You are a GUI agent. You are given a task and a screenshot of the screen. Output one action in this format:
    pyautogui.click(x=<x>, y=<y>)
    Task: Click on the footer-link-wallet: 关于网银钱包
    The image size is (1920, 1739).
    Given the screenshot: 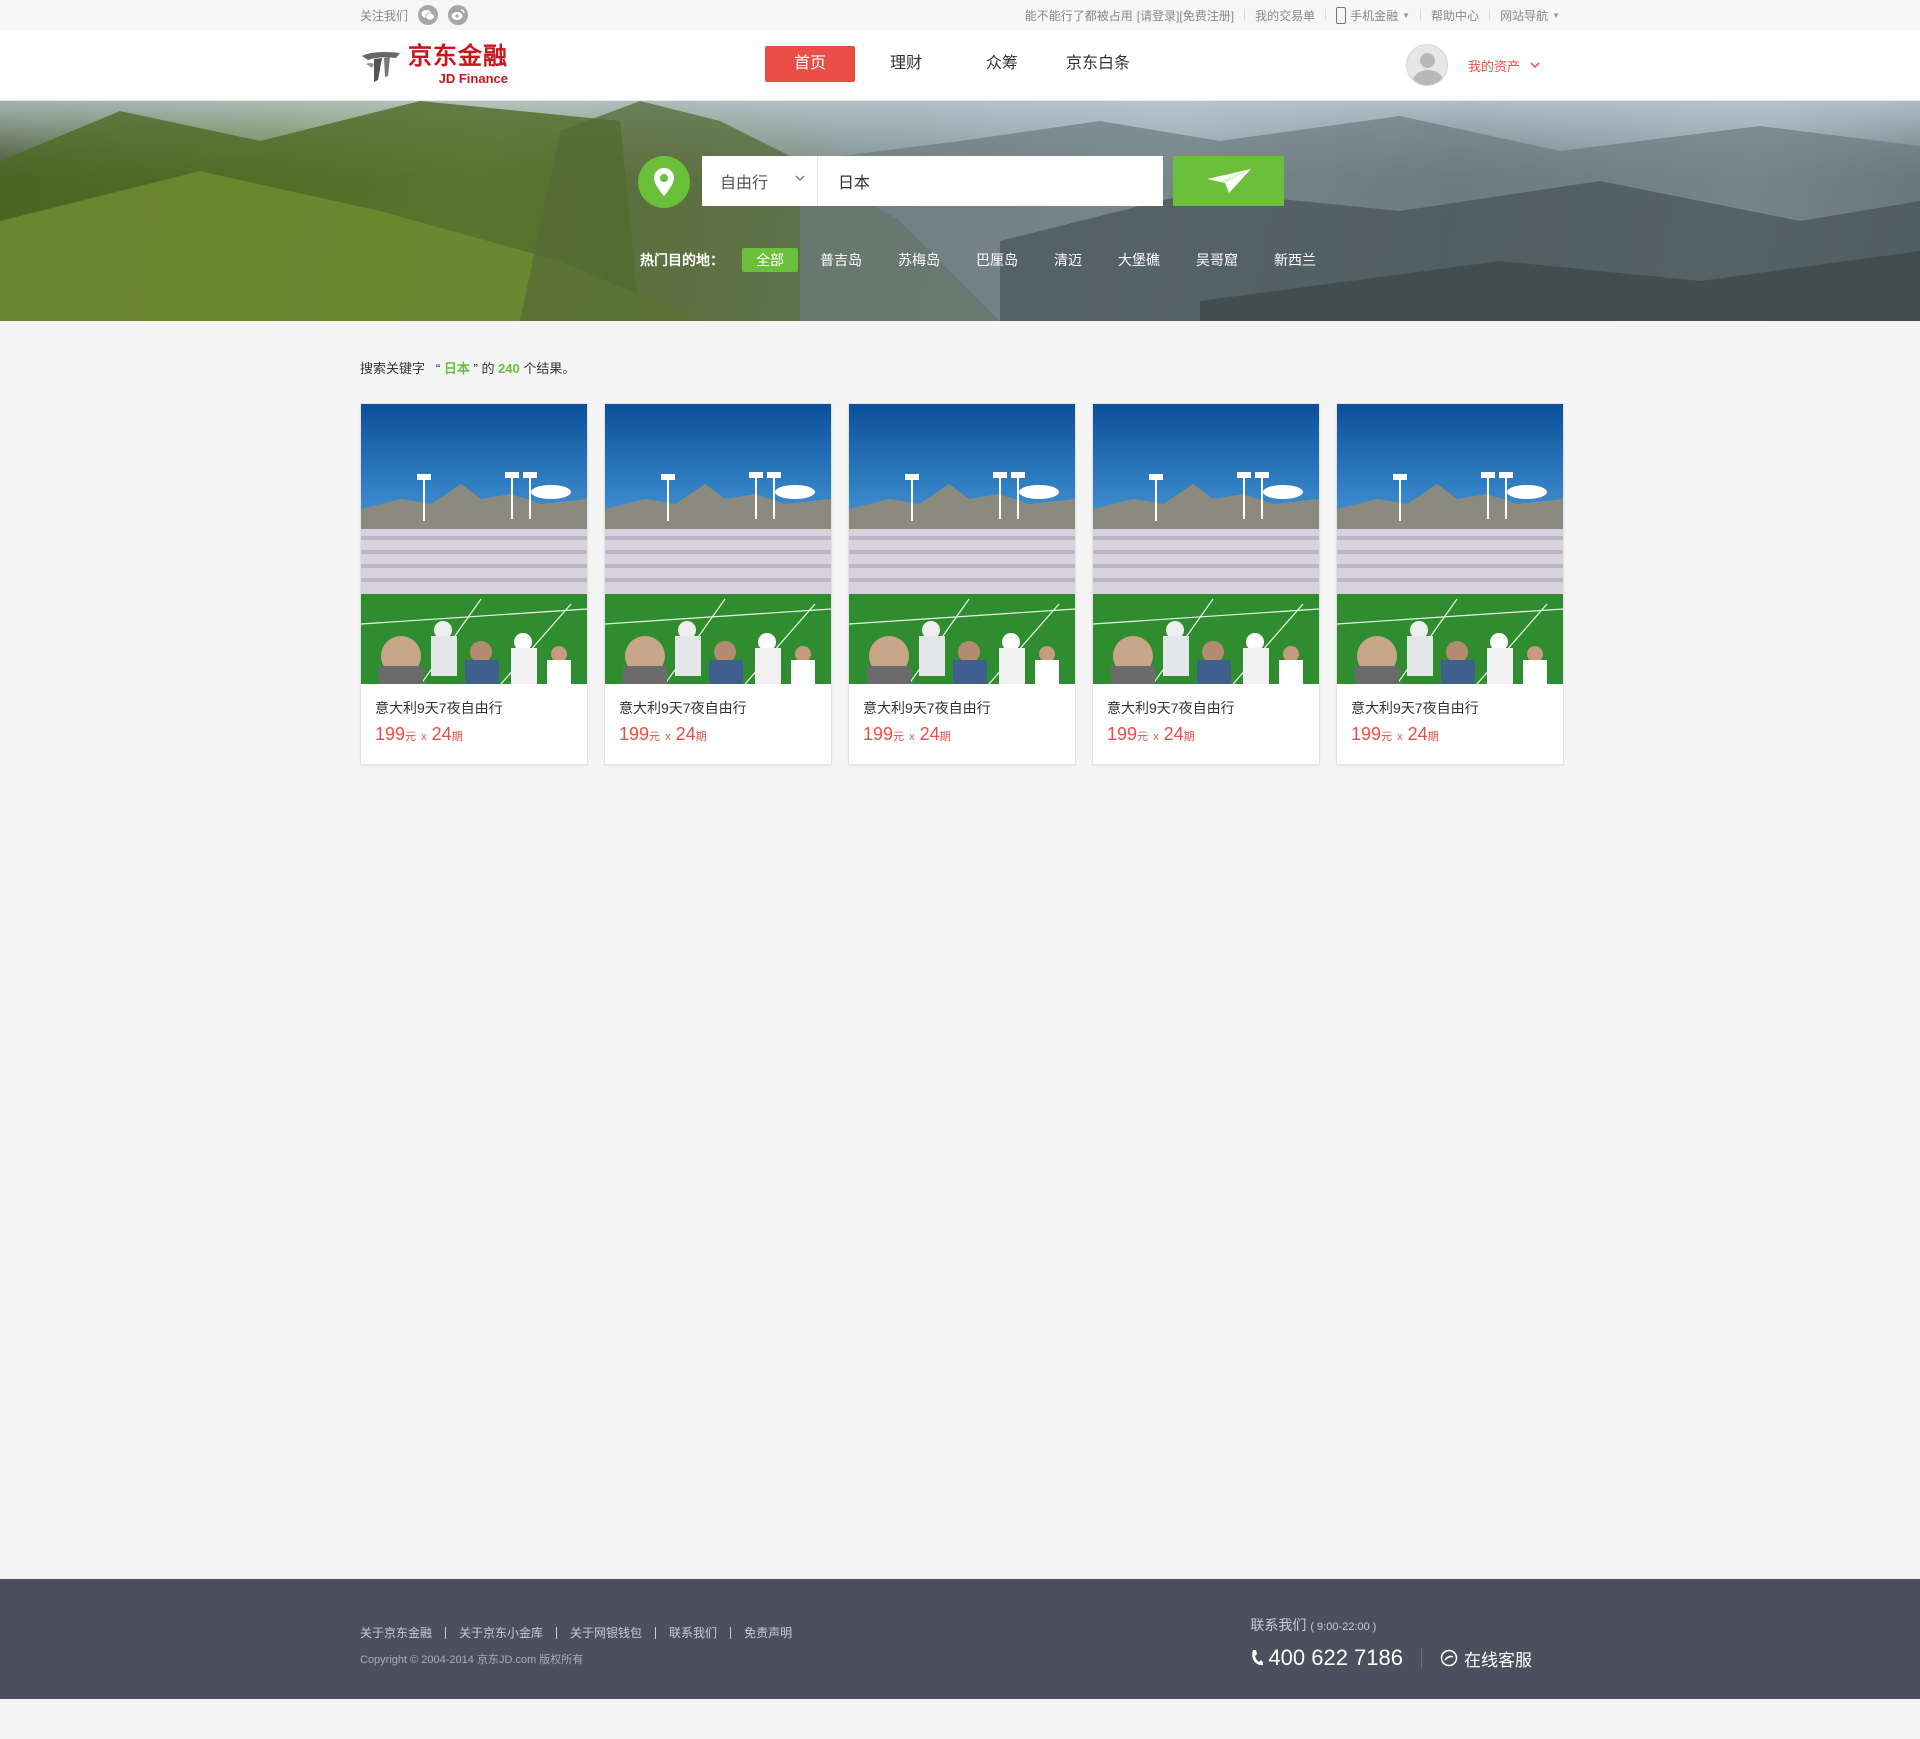 What is the action you would take?
    pyautogui.click(x=606, y=1632)
    